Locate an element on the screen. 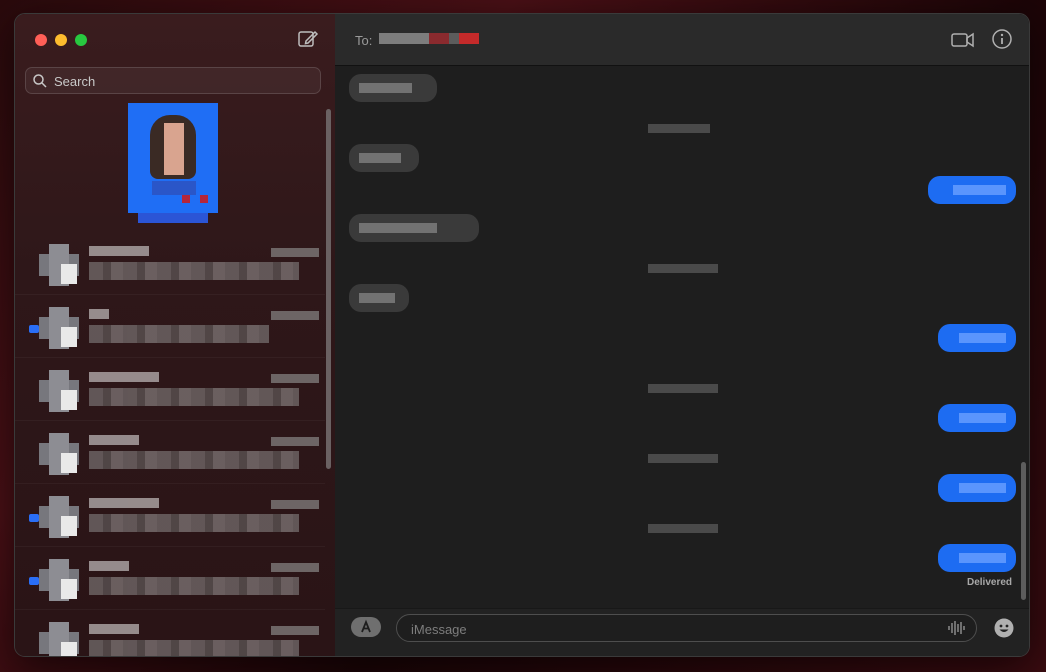 Image resolution: width=1046 pixels, height=672 pixels. sidebar-scrollbar is located at coordinates (328, 289).